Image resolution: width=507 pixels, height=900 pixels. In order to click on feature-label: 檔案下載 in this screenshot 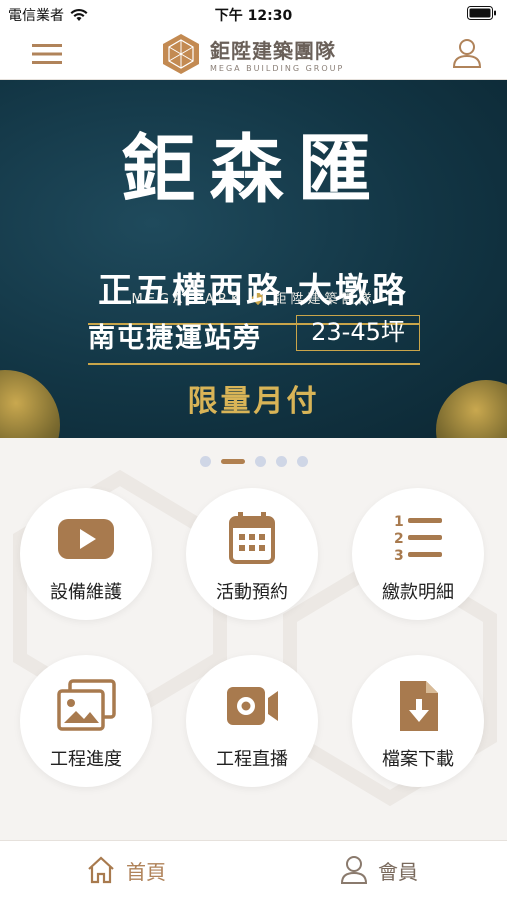, I will do `click(418, 759)`.